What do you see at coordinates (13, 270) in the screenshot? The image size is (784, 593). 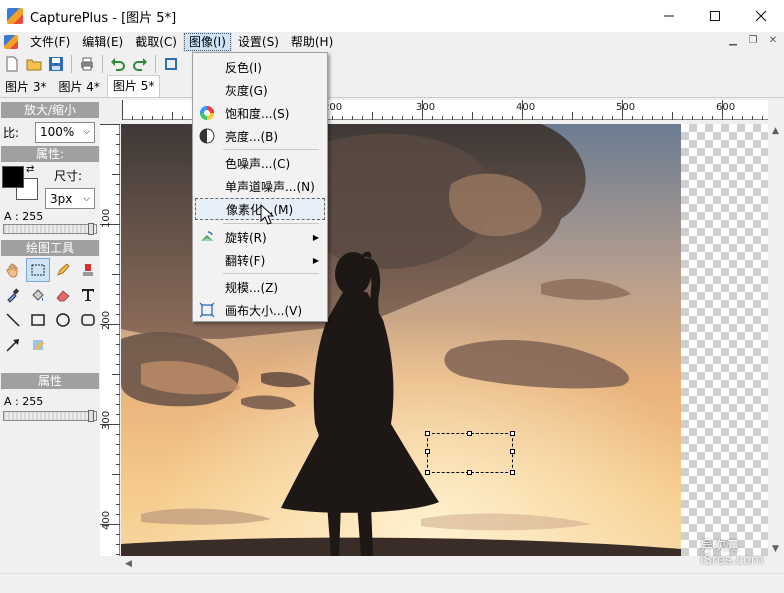 I see `hand-tool` at bounding box center [13, 270].